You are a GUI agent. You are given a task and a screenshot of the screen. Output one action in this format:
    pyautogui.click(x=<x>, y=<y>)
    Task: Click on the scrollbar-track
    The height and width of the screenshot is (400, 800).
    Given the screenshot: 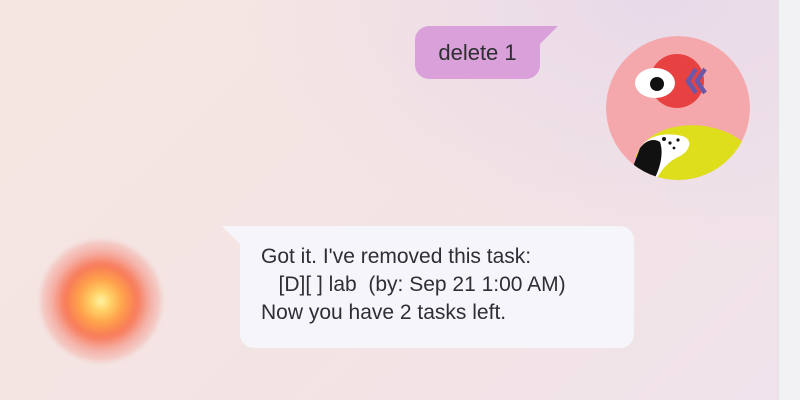 What is the action you would take?
    pyautogui.click(x=789, y=200)
    